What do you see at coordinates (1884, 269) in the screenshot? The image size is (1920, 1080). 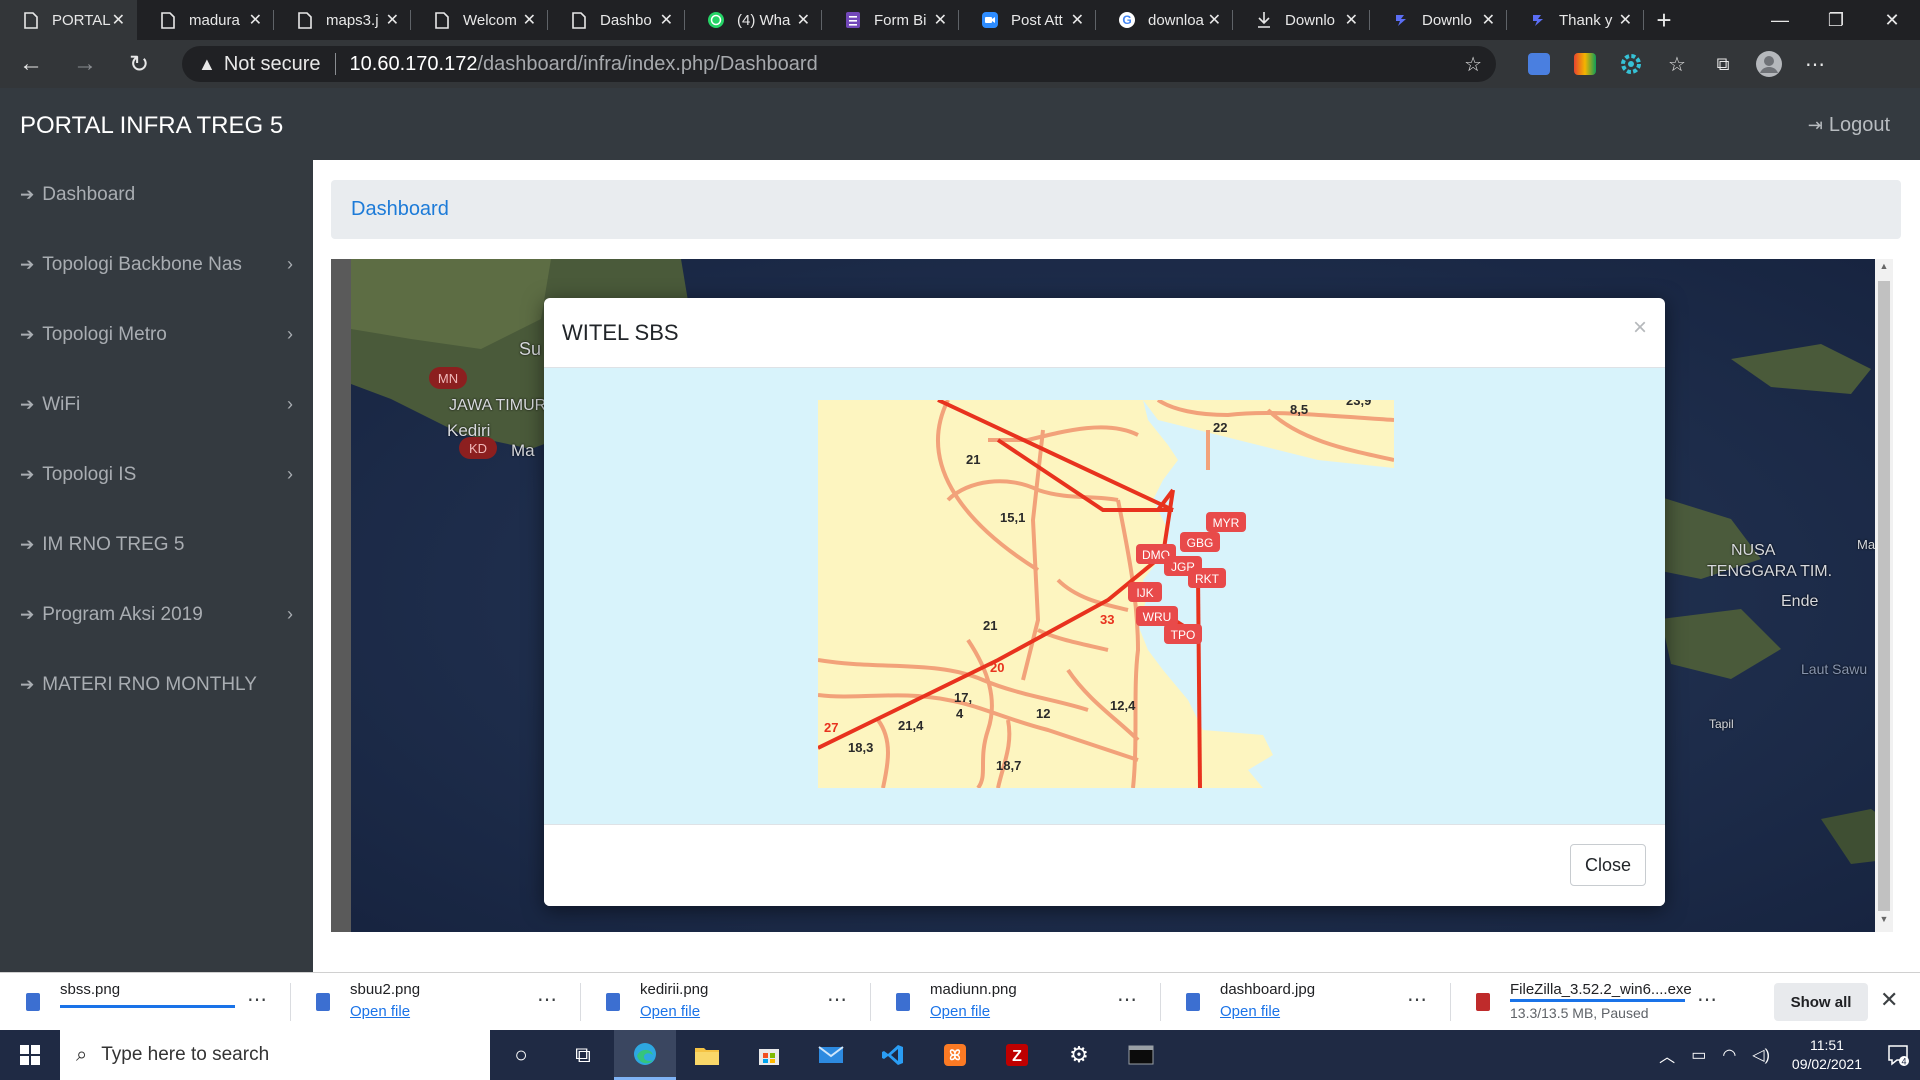 I see `scroll-up-icon: ▲` at bounding box center [1884, 269].